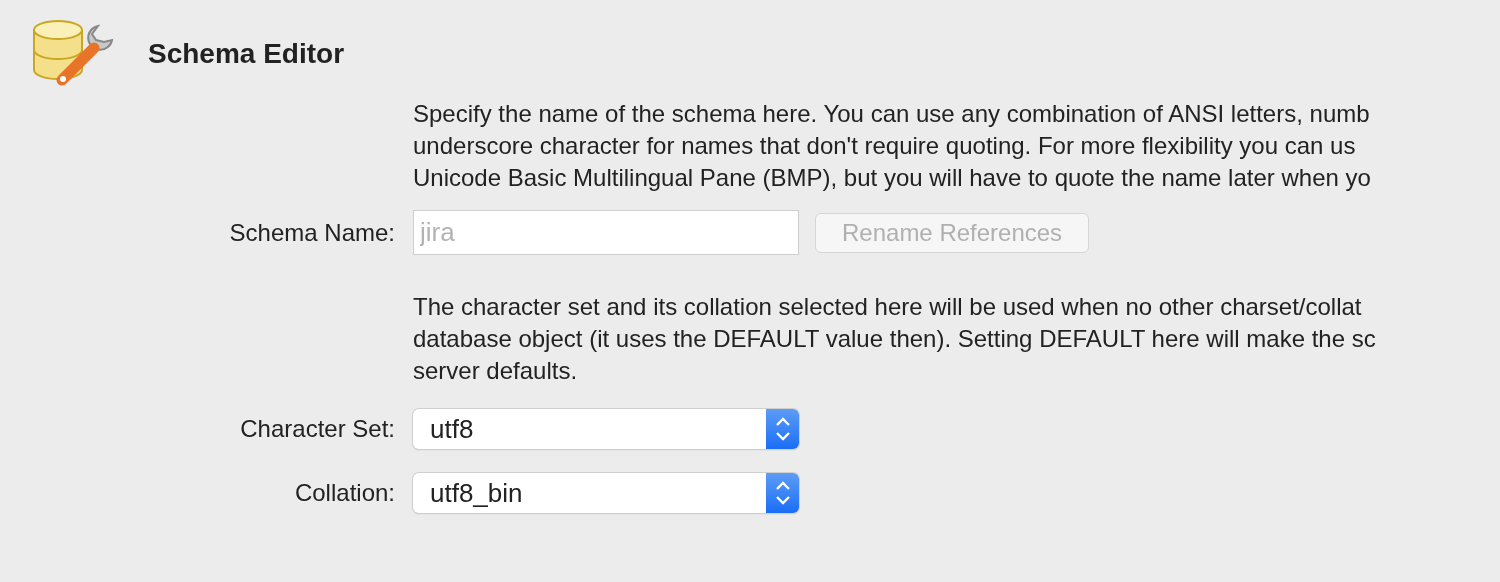  Describe the element at coordinates (892, 178) in the screenshot. I see `description-line: Unicode Basic Multilingual Pane (BMP), but you will have to quote the name later when yo` at that location.